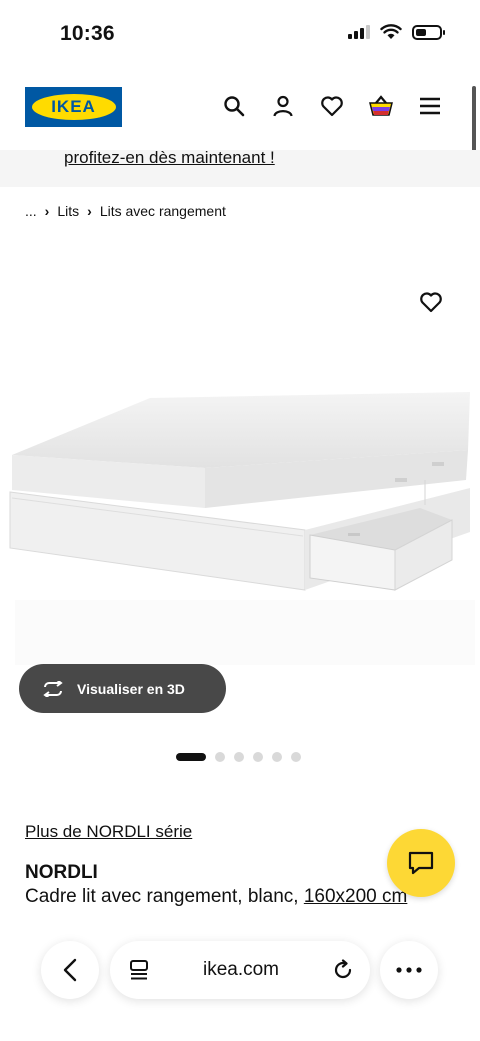 The height and width of the screenshot is (1041, 480). Describe the element at coordinates (234, 106) in the screenshot. I see `search-icon` at that location.